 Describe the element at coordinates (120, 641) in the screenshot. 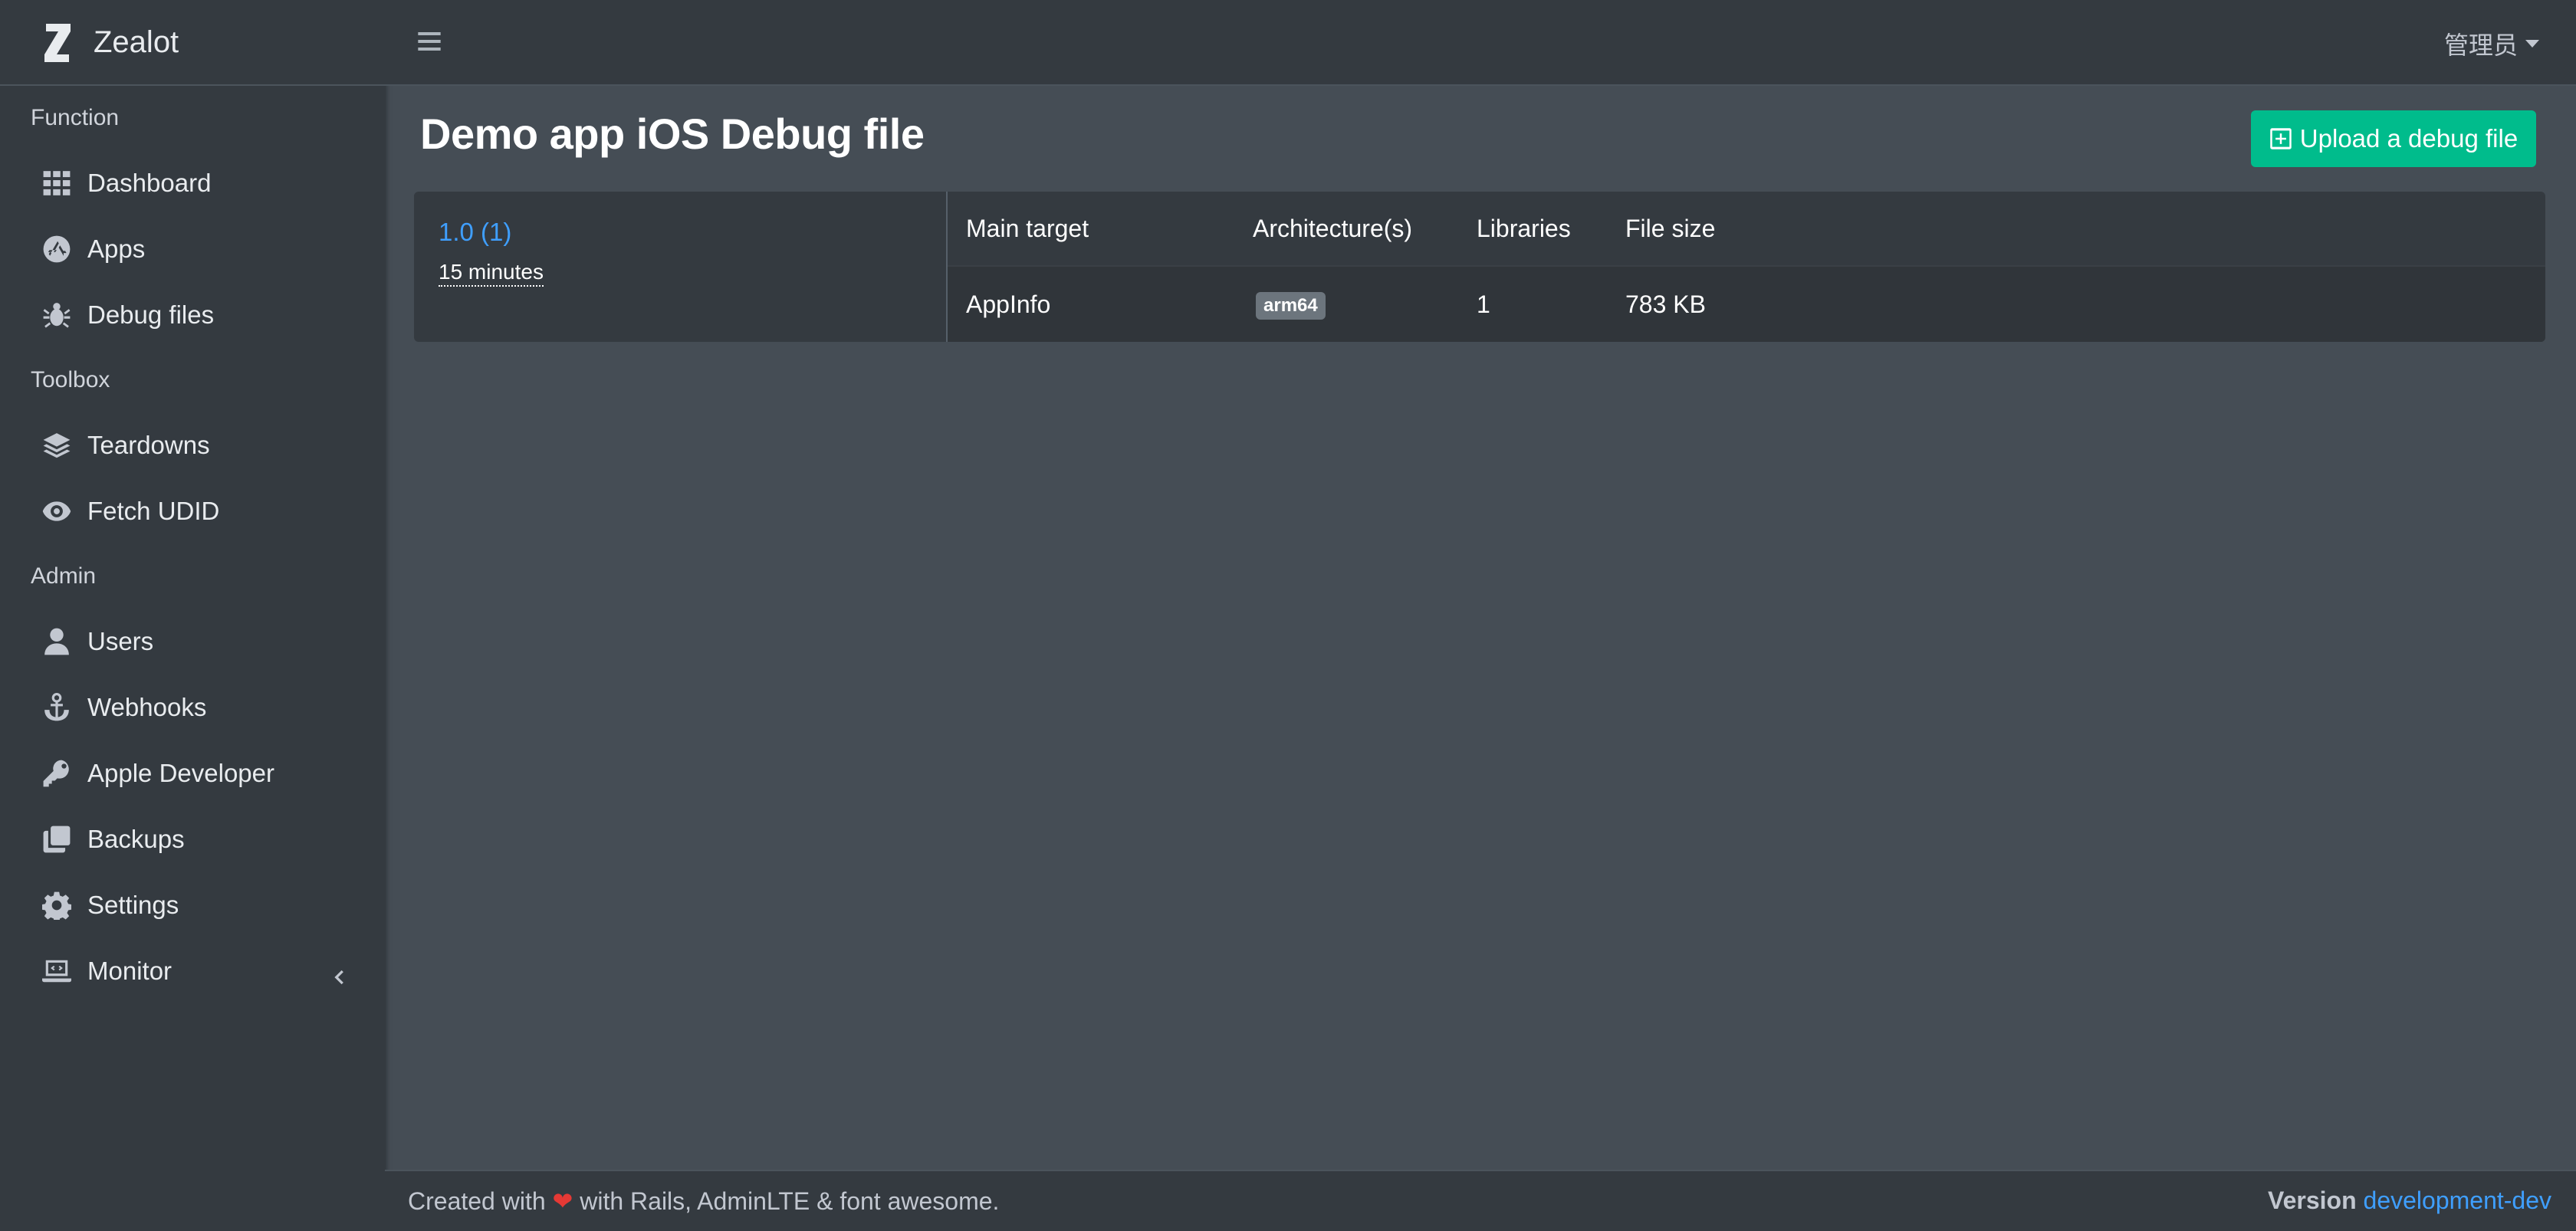

I see `sidebar-item-label: Users` at that location.